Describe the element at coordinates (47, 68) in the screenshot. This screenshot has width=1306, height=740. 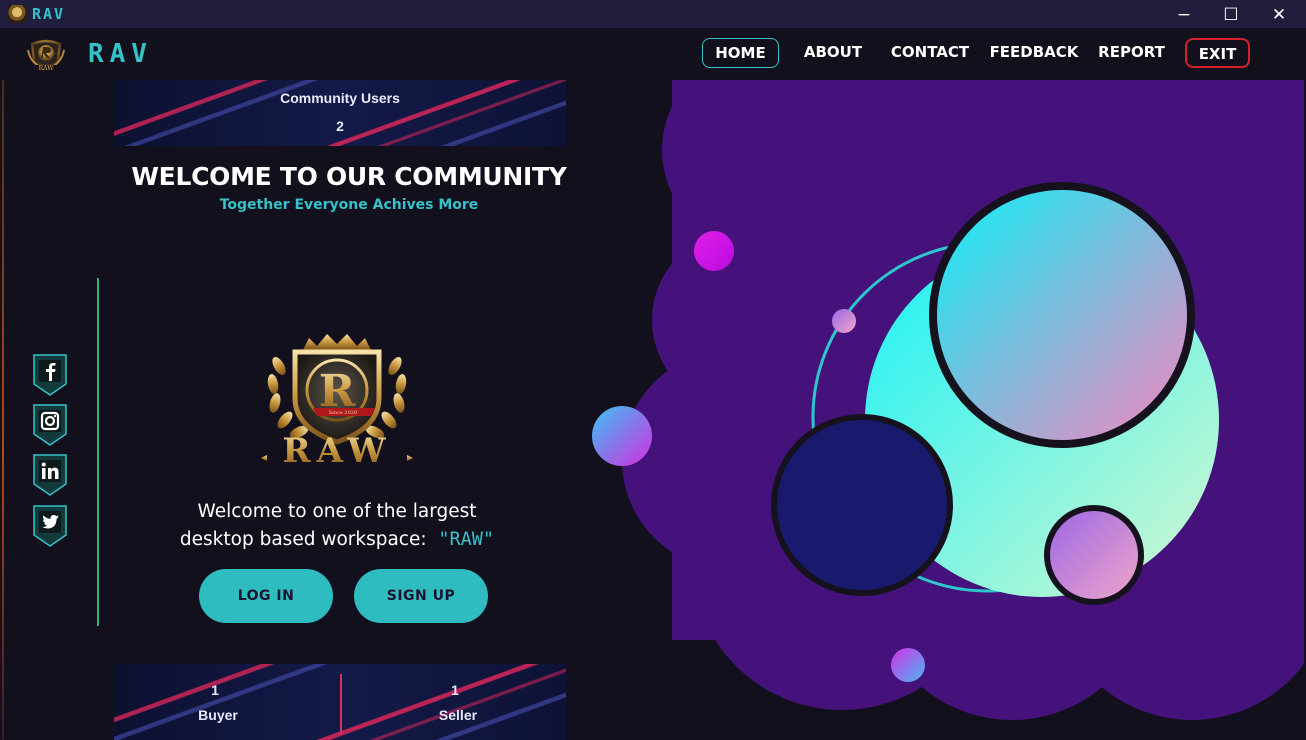
I see `svg-text: RAW` at that location.